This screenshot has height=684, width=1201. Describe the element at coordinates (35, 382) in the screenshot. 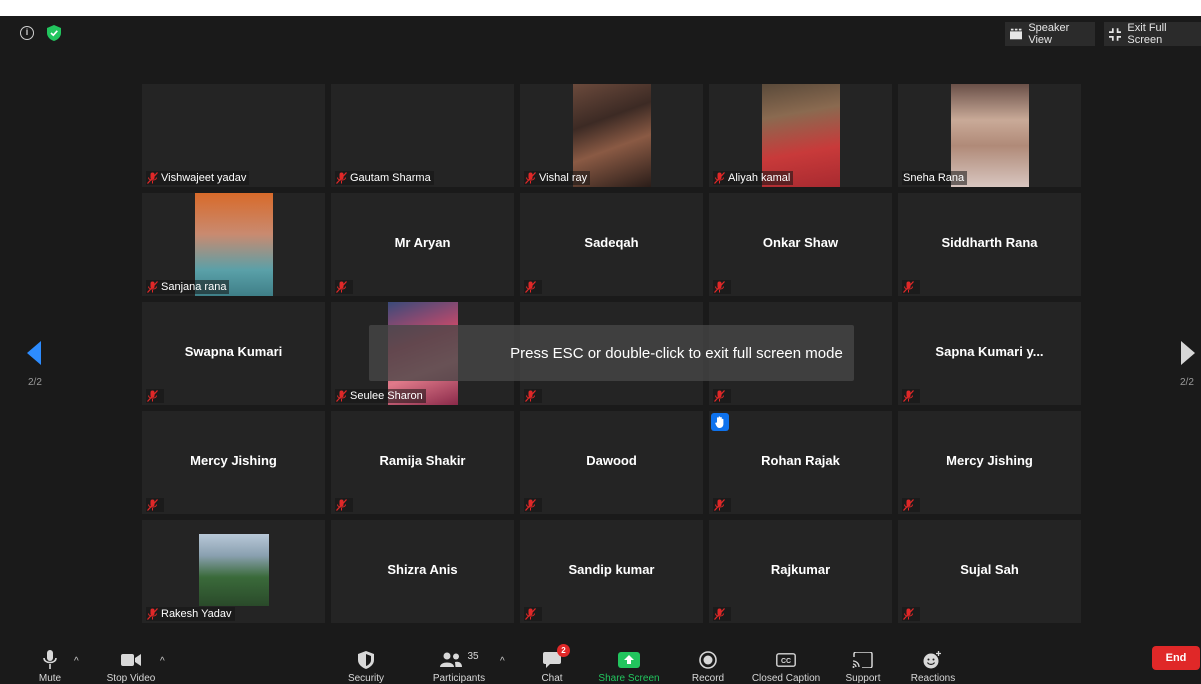

I see `page-indicator-left: 2/2` at that location.